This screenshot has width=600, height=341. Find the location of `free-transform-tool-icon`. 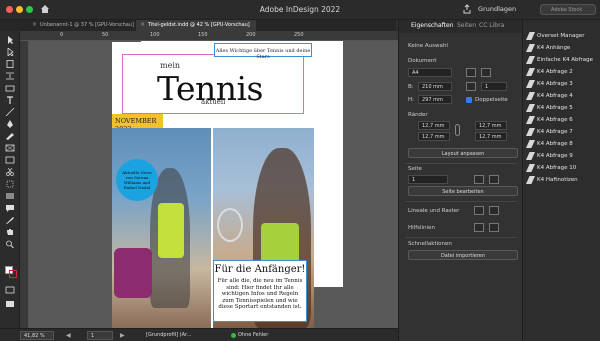

free-transform-tool-icon is located at coordinates (10, 184).